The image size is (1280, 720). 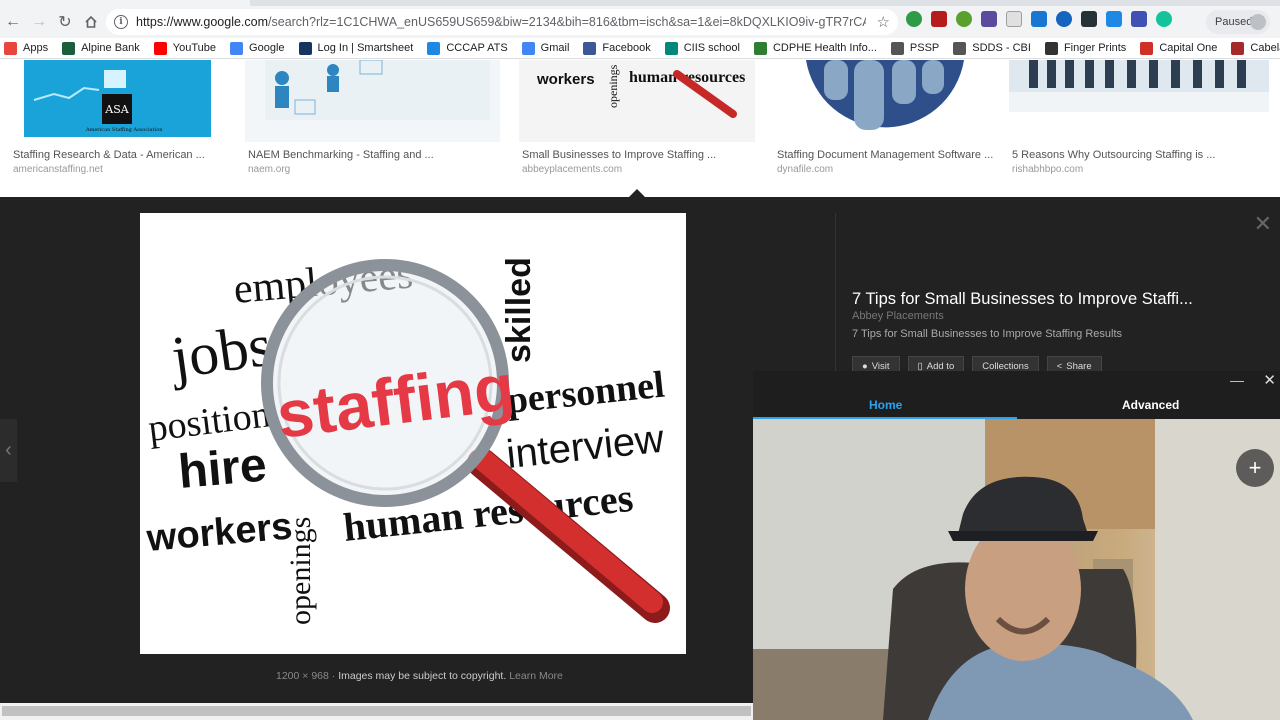 What do you see at coordinates (124, 130) in the screenshot?
I see `asa-subtitle: American Staffing Association` at bounding box center [124, 130].